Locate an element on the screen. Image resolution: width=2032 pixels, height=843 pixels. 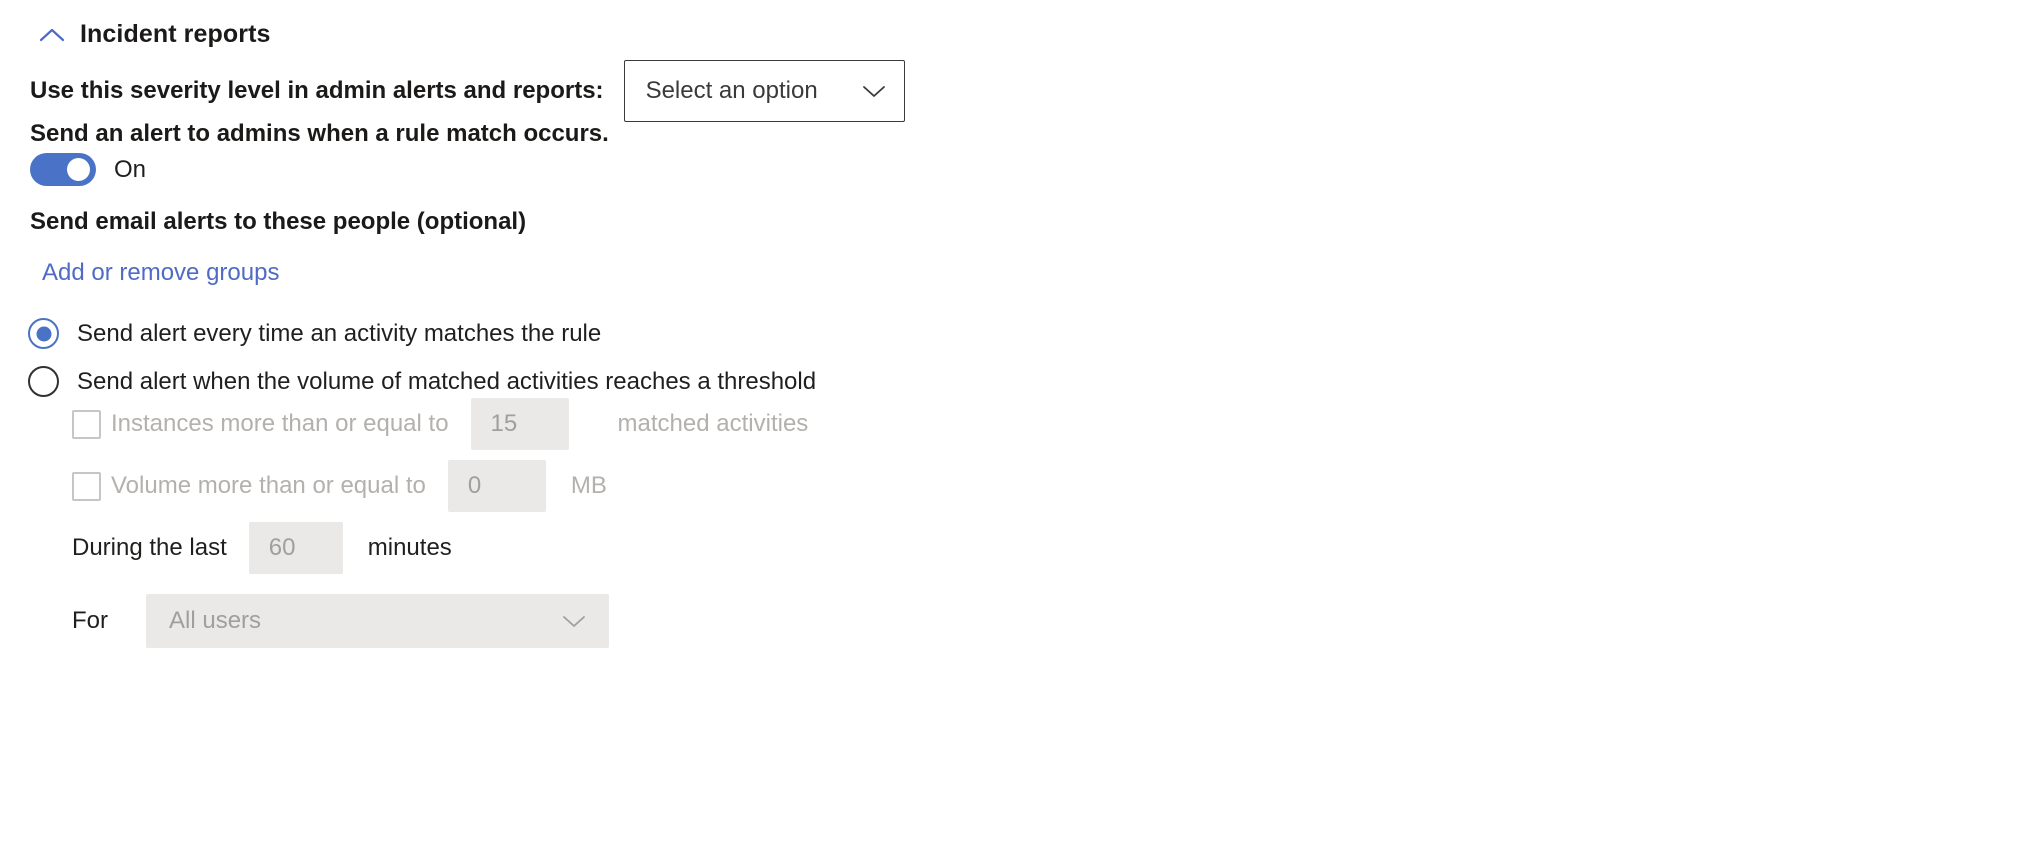
instances-value-input: 15 is located at coordinates (519, 424).